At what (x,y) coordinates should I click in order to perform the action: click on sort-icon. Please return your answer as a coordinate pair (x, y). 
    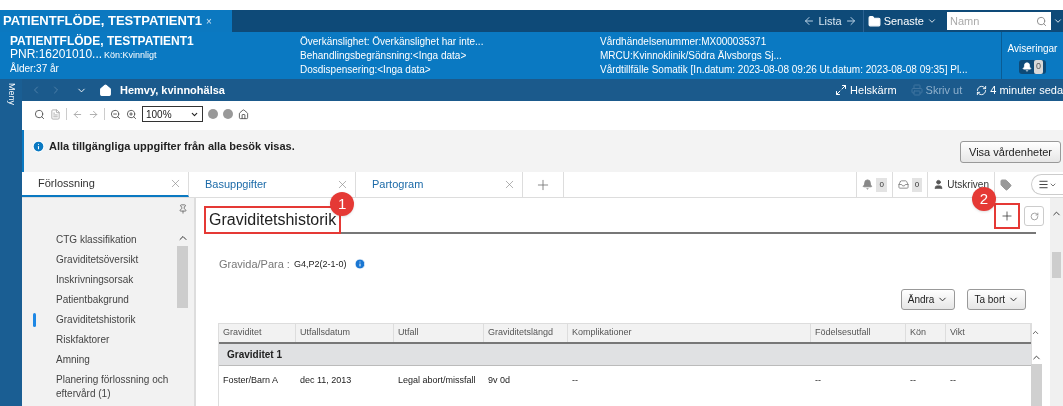
    Looking at the image, I should click on (1035, 332).